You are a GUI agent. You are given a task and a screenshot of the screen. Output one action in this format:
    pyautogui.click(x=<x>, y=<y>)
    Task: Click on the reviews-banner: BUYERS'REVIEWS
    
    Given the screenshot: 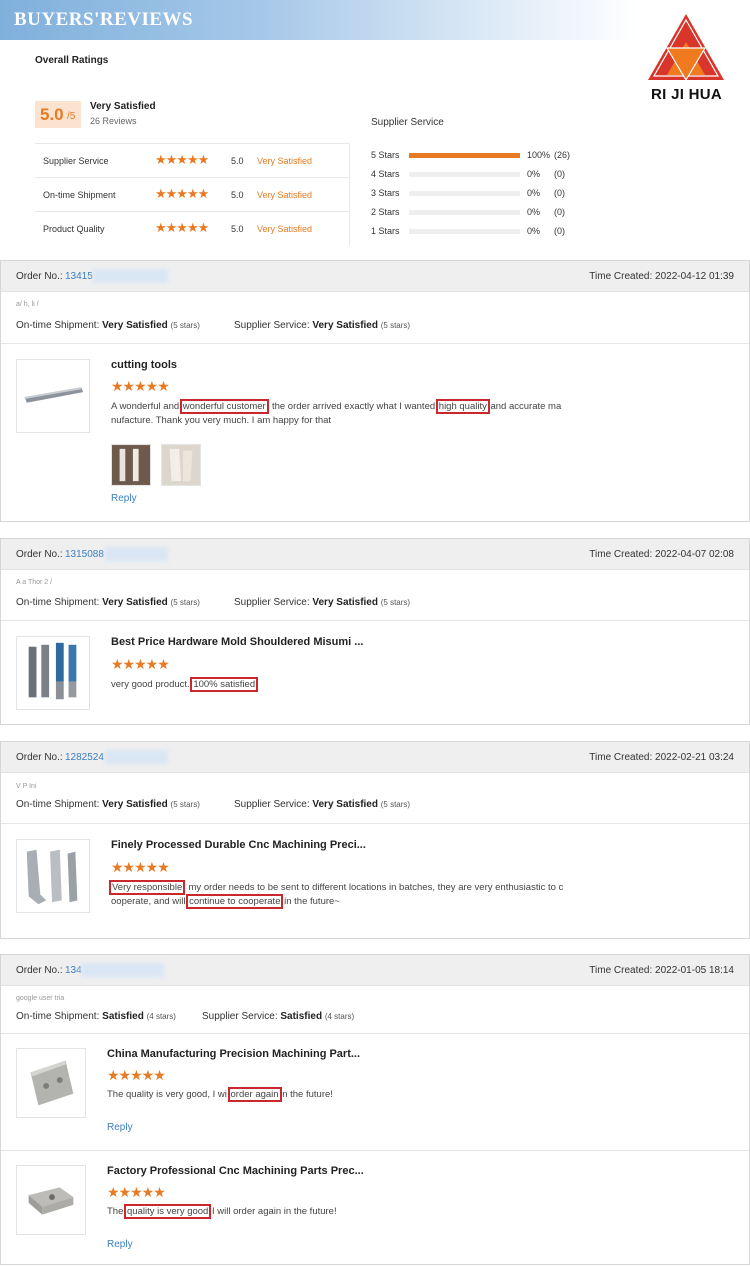 What is the action you would take?
    pyautogui.click(x=375, y=20)
    